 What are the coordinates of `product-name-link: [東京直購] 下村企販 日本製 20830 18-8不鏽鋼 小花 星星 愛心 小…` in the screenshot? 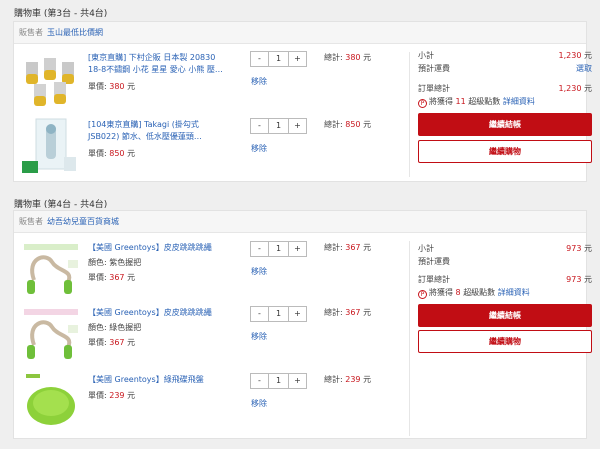 It's located at (159, 64).